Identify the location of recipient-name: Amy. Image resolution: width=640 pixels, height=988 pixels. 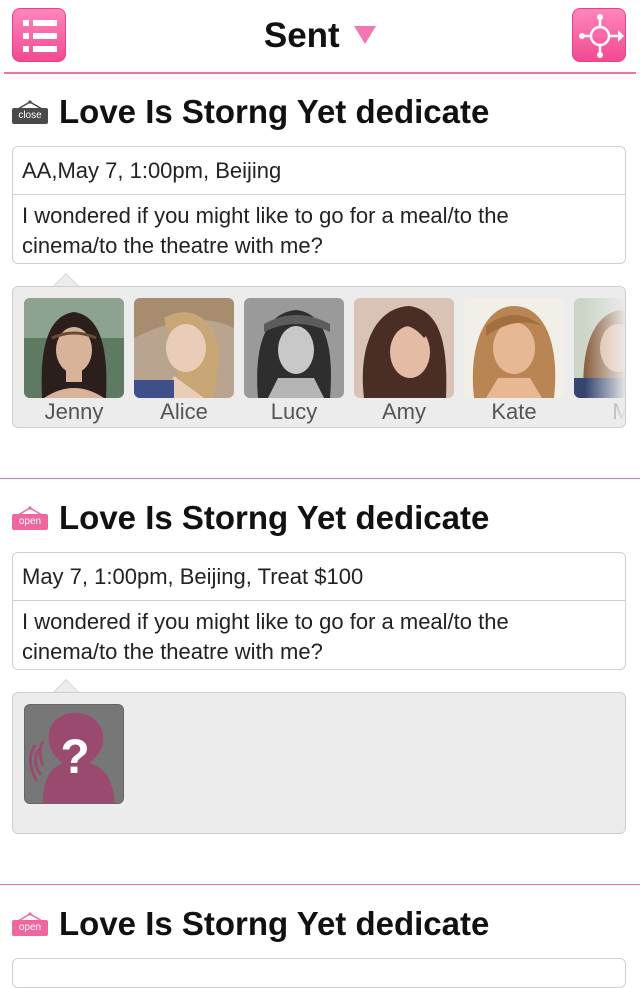
(404, 411).